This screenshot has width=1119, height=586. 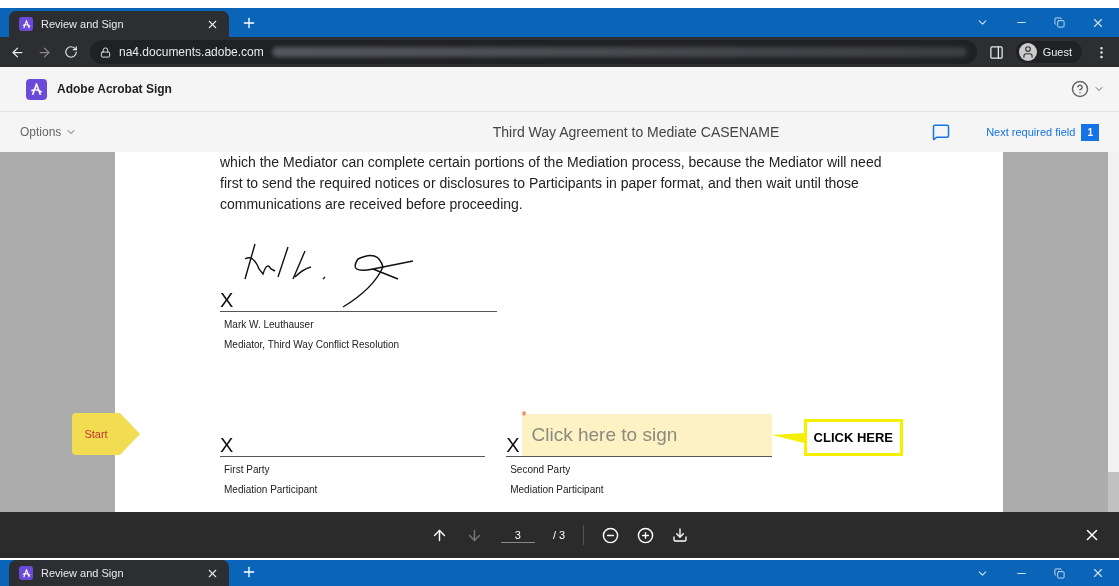 What do you see at coordinates (269, 325) in the screenshot?
I see `signer-label: Mark W. Leuthauser` at bounding box center [269, 325].